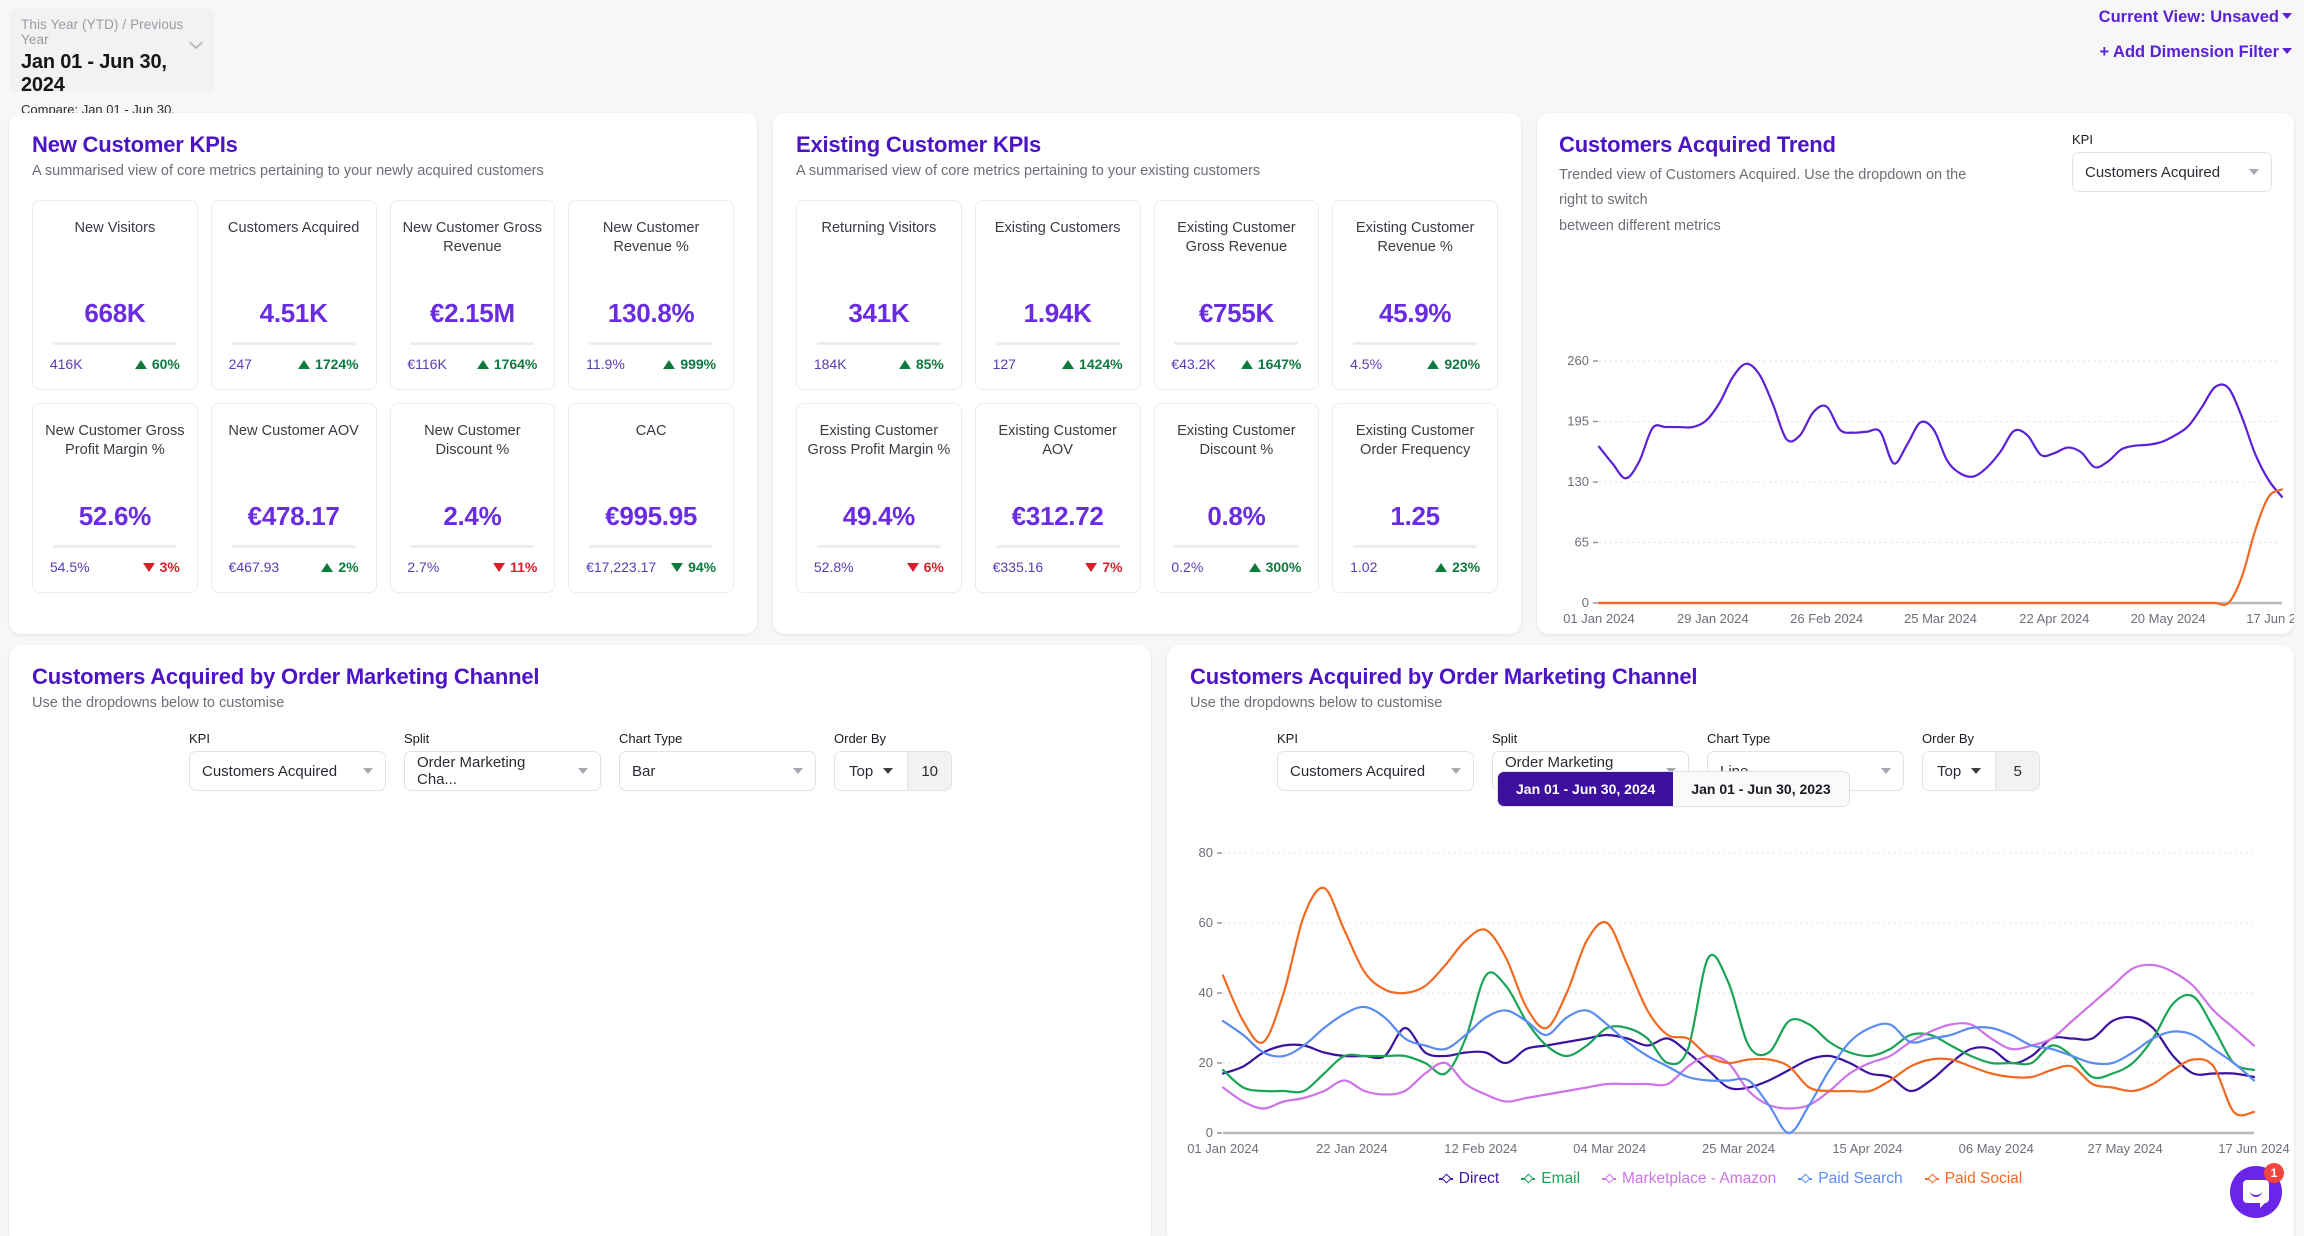  What do you see at coordinates (651, 567) in the screenshot?
I see `kpi-comparison: €17,223.17 94%` at bounding box center [651, 567].